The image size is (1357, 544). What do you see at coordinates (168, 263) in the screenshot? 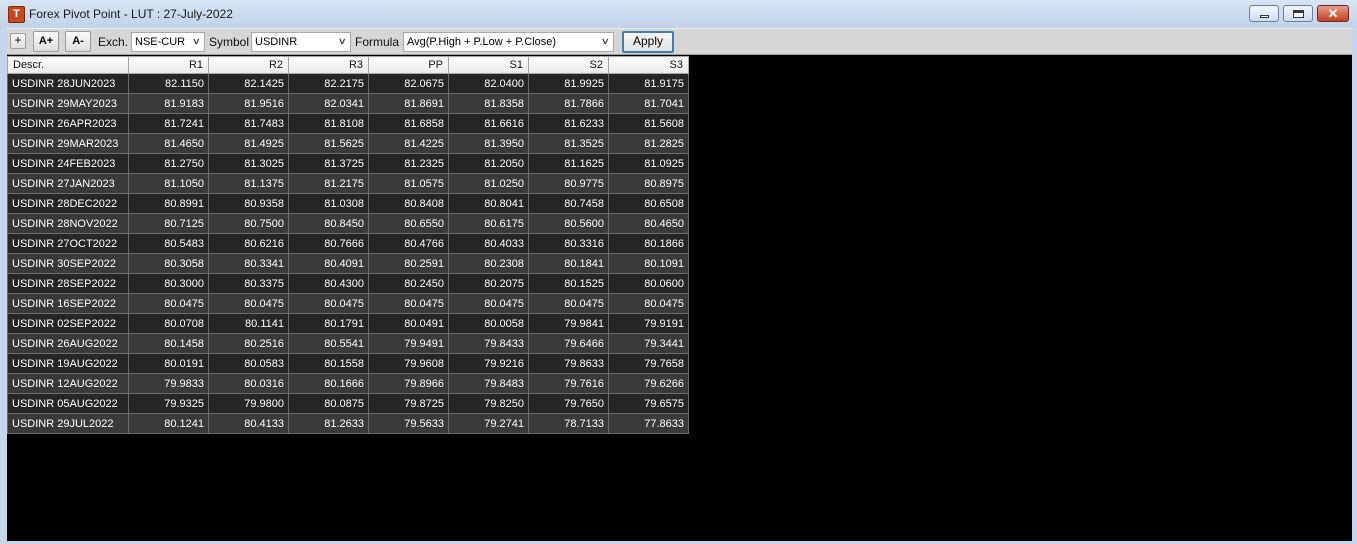
I see `cell-r1: 80.3058` at bounding box center [168, 263].